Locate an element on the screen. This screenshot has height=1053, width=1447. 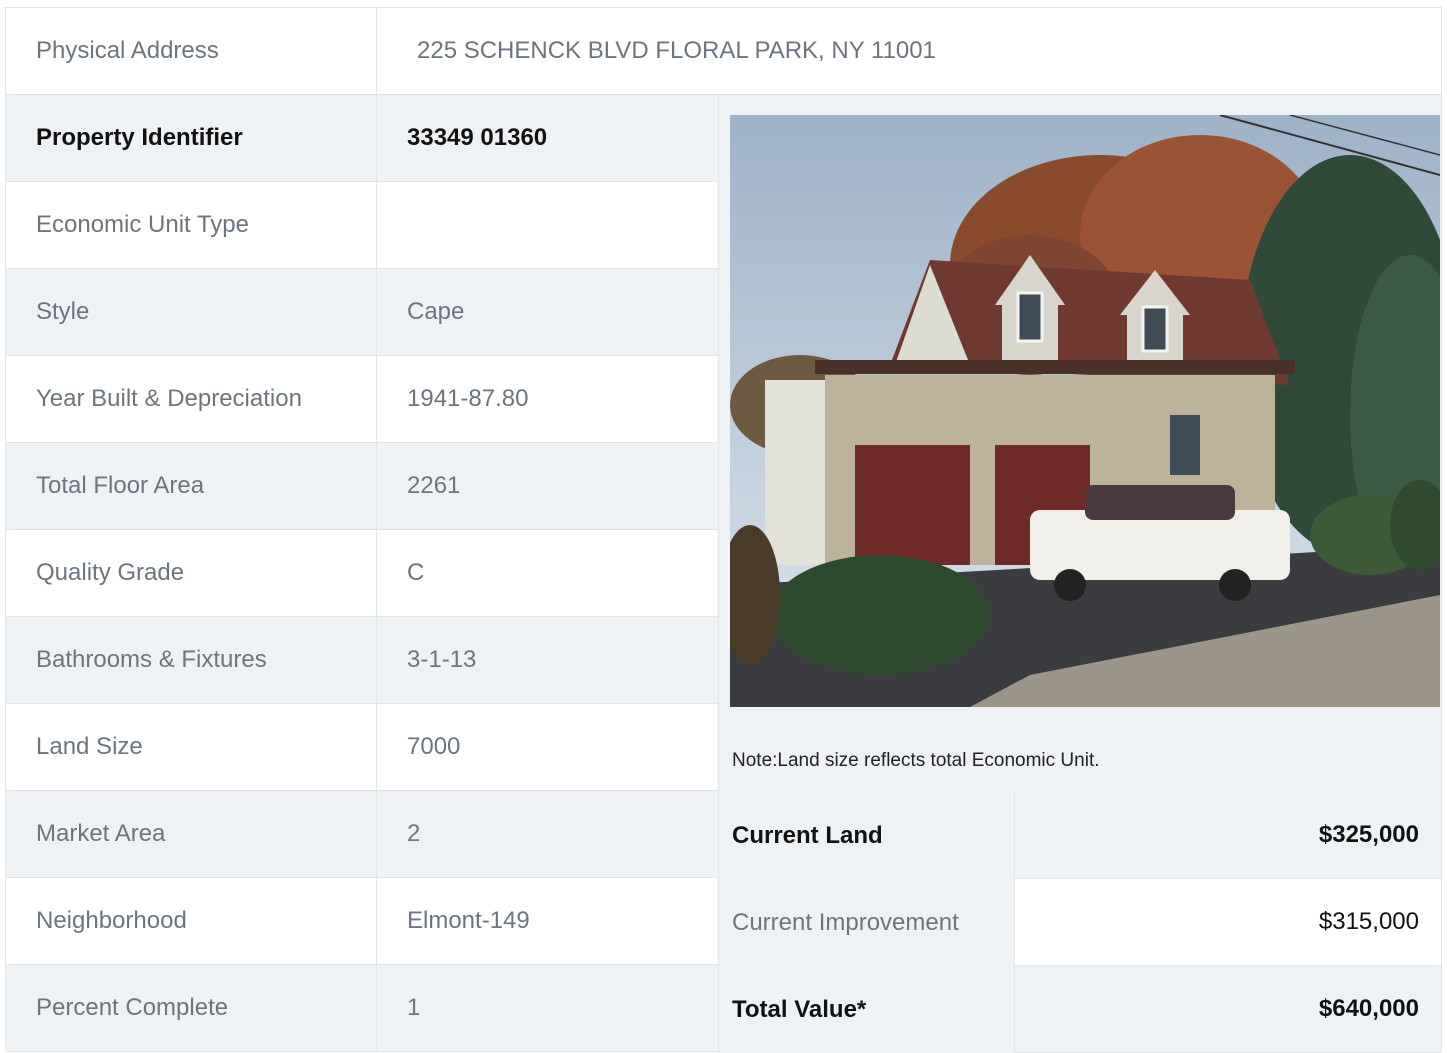
row-label: Neighborhood is located at coordinates (191, 921).